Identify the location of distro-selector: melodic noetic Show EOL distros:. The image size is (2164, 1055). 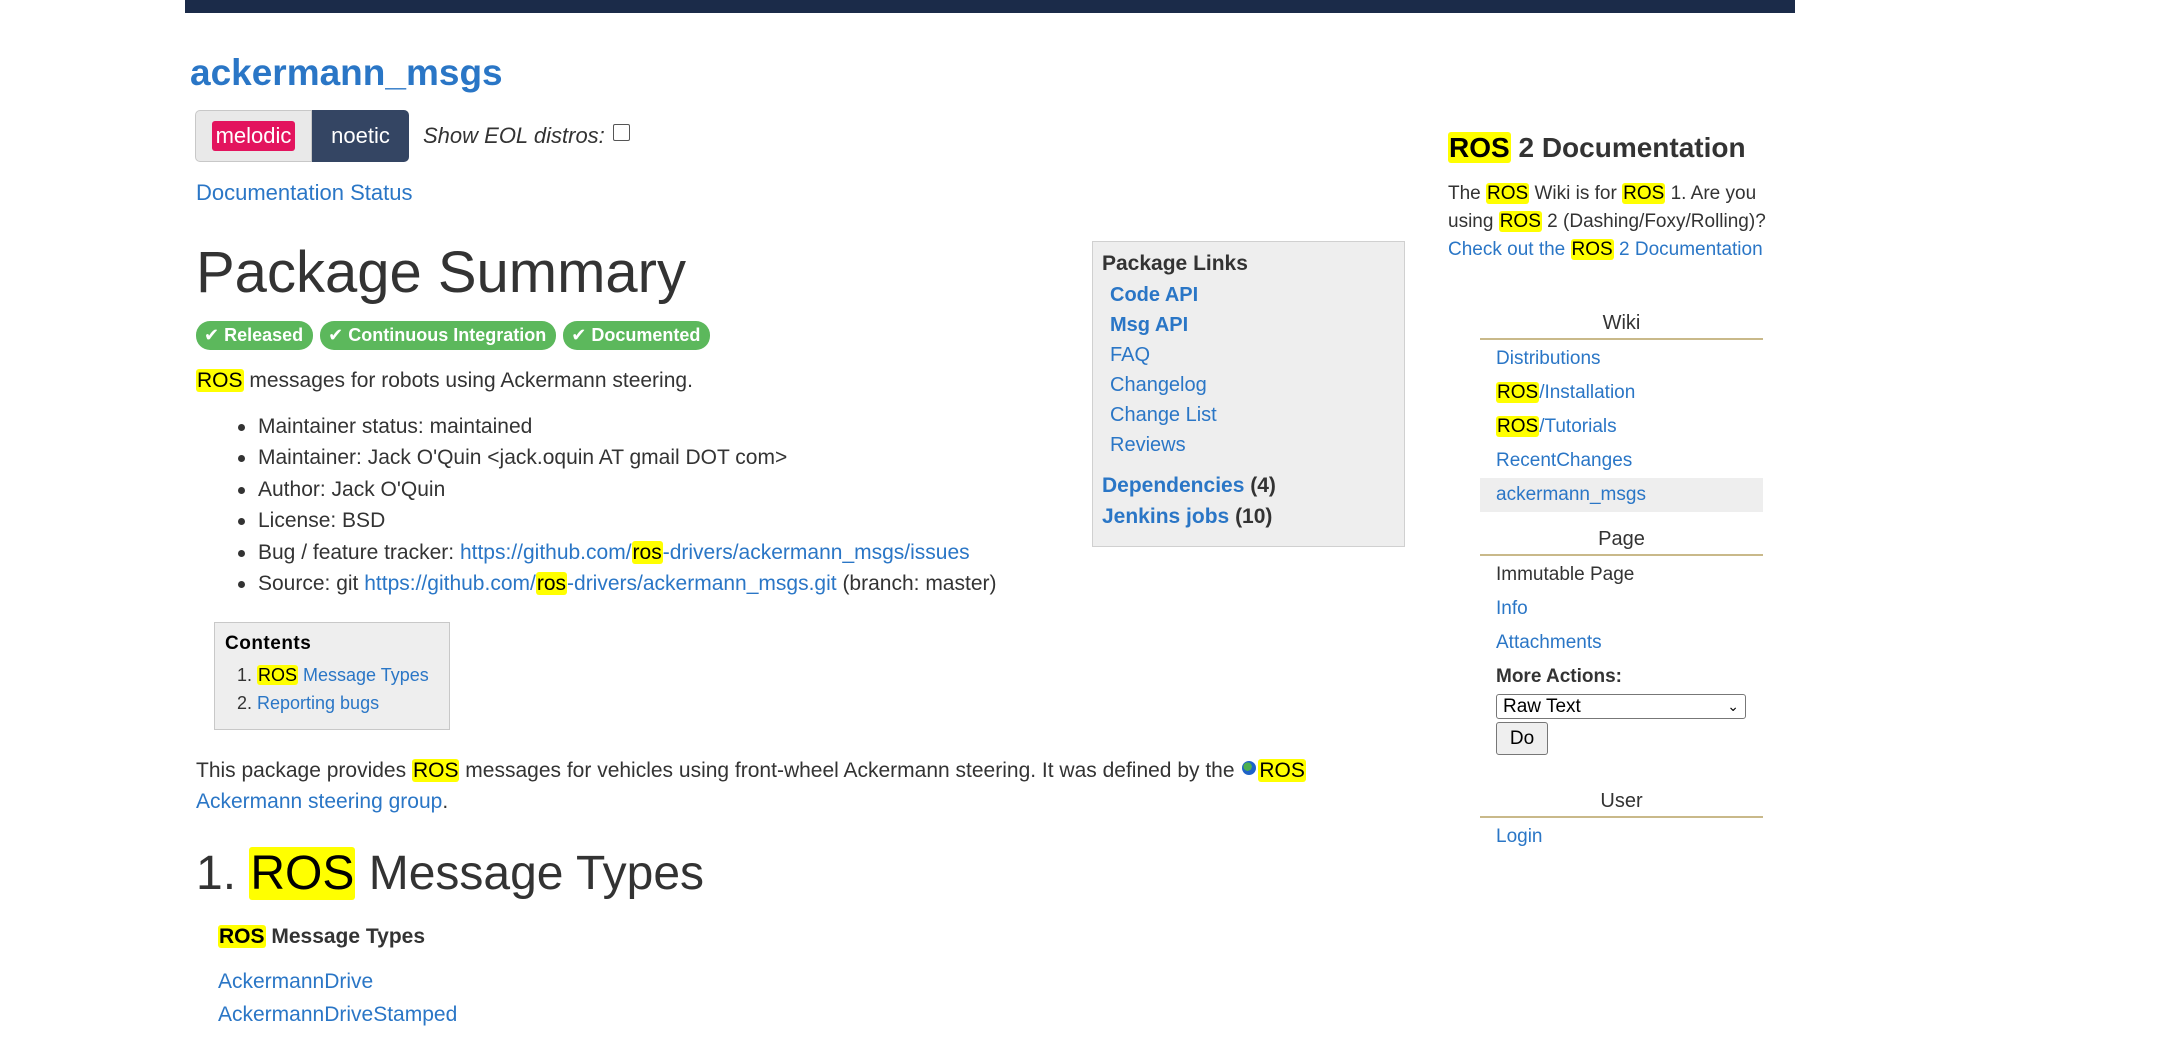
(412, 136).